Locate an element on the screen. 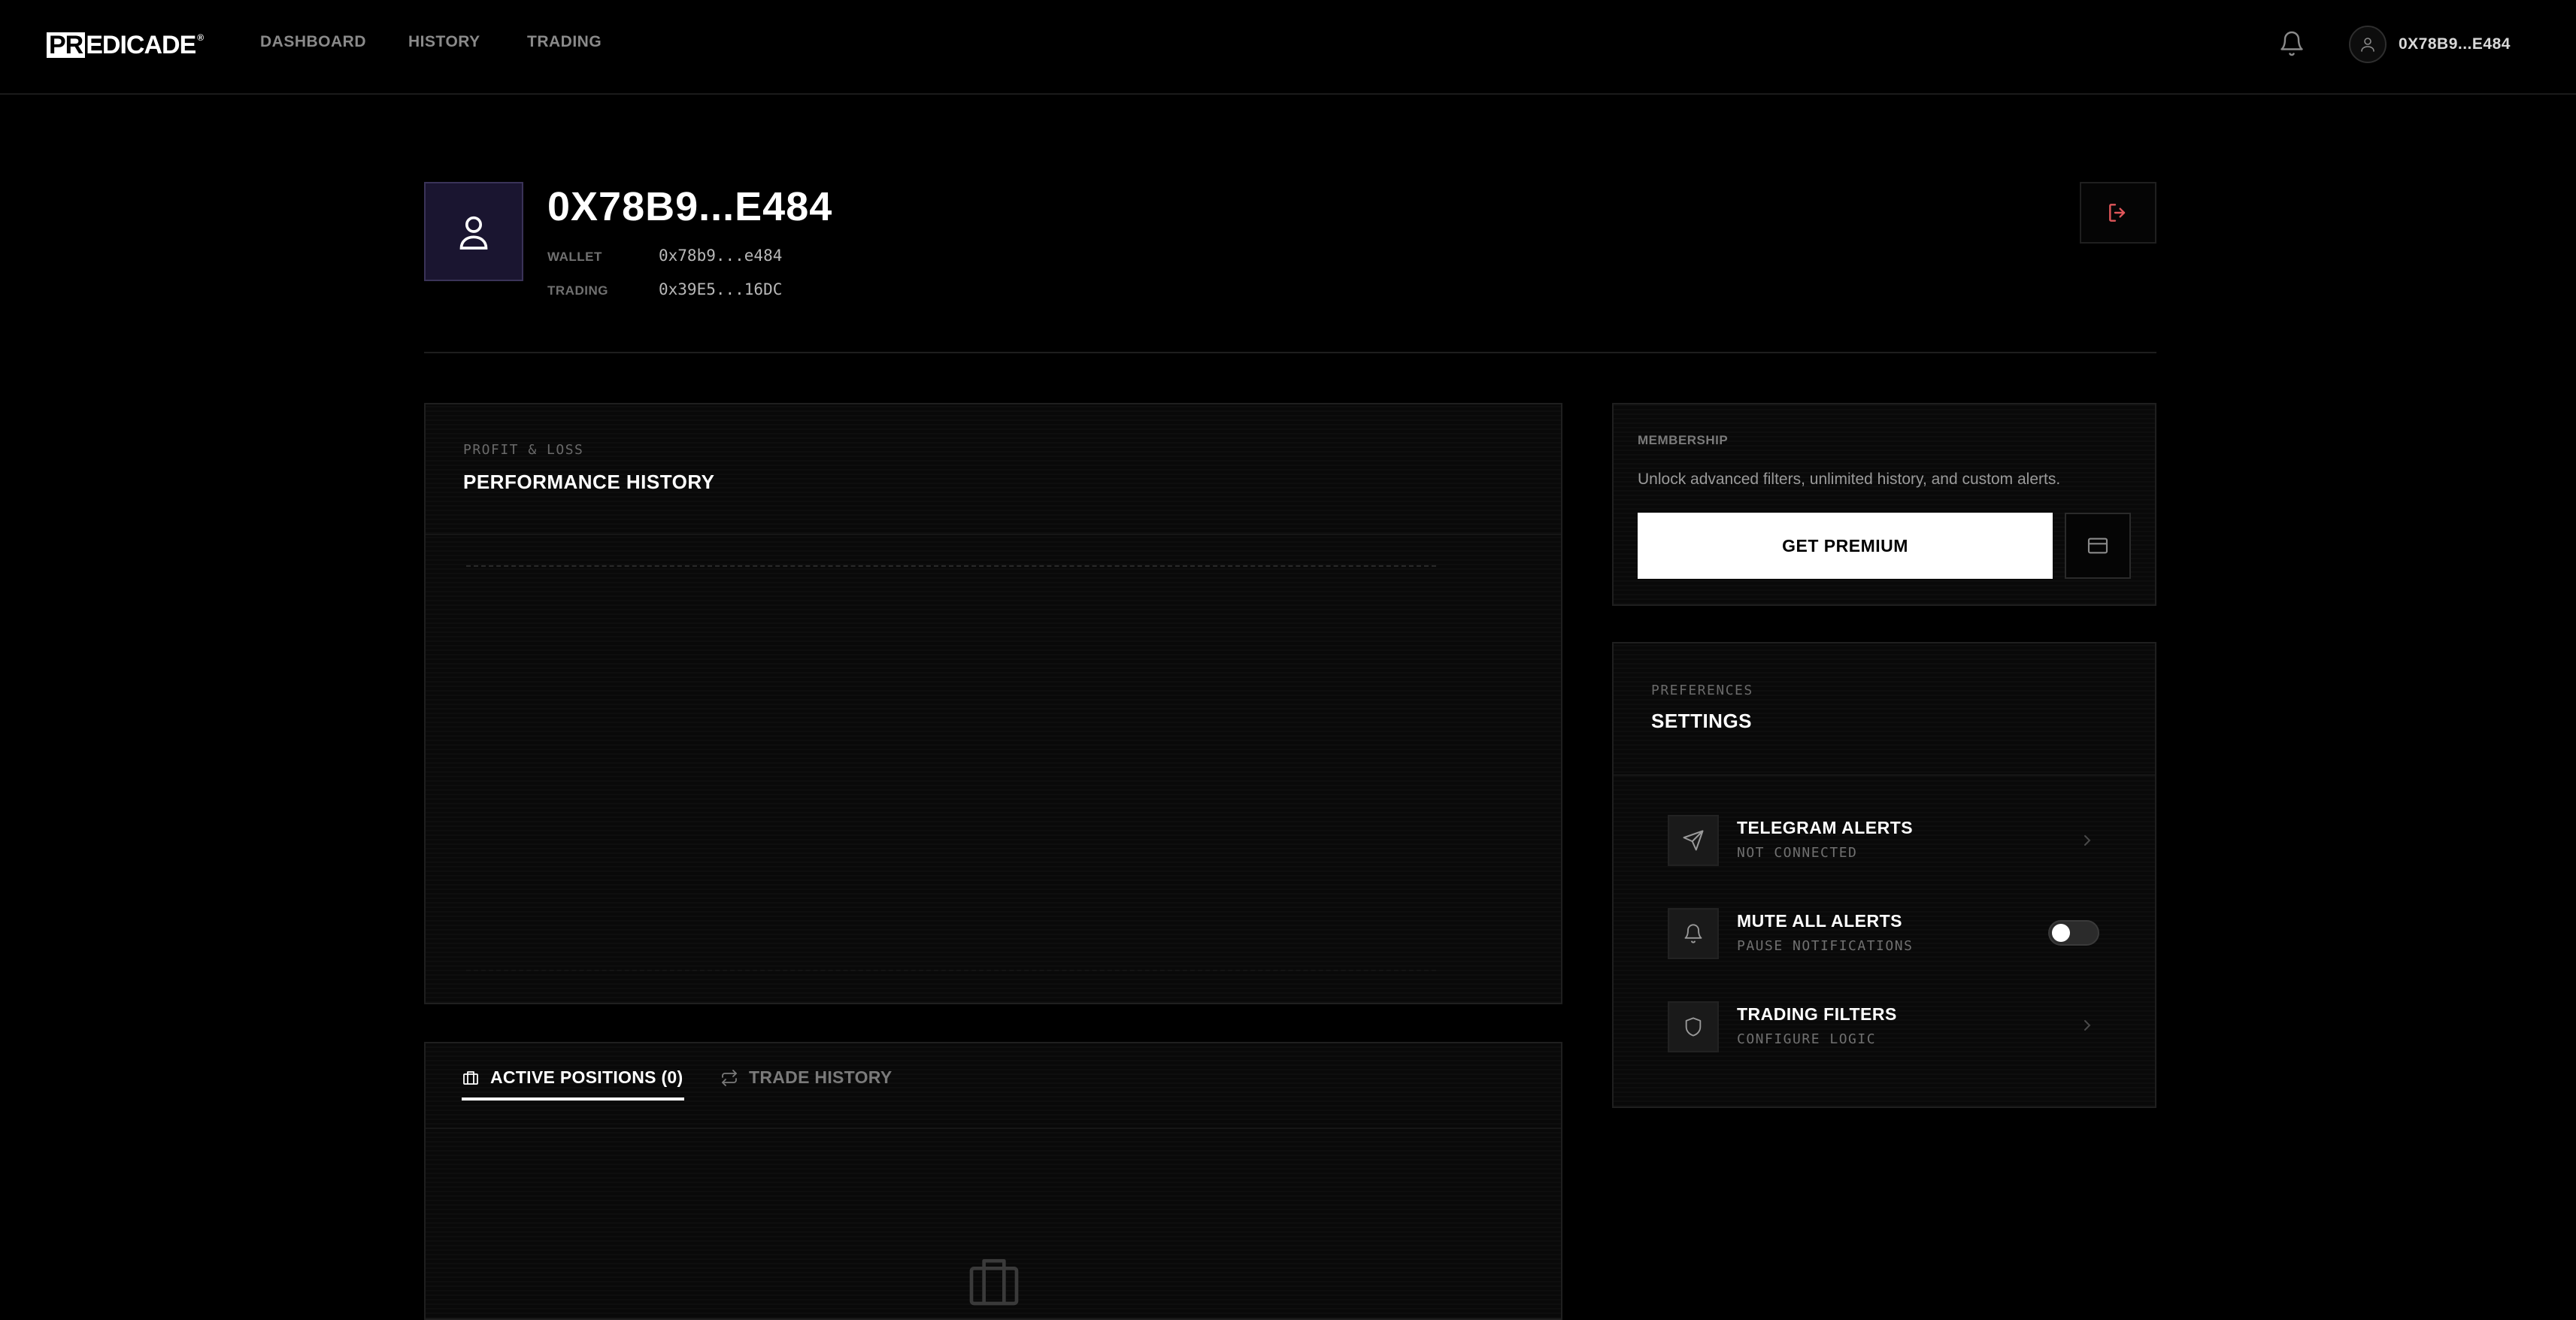 This screenshot has width=2576, height=1320. membership-eyebrow: MEMBERSHIP is located at coordinates (1683, 440).